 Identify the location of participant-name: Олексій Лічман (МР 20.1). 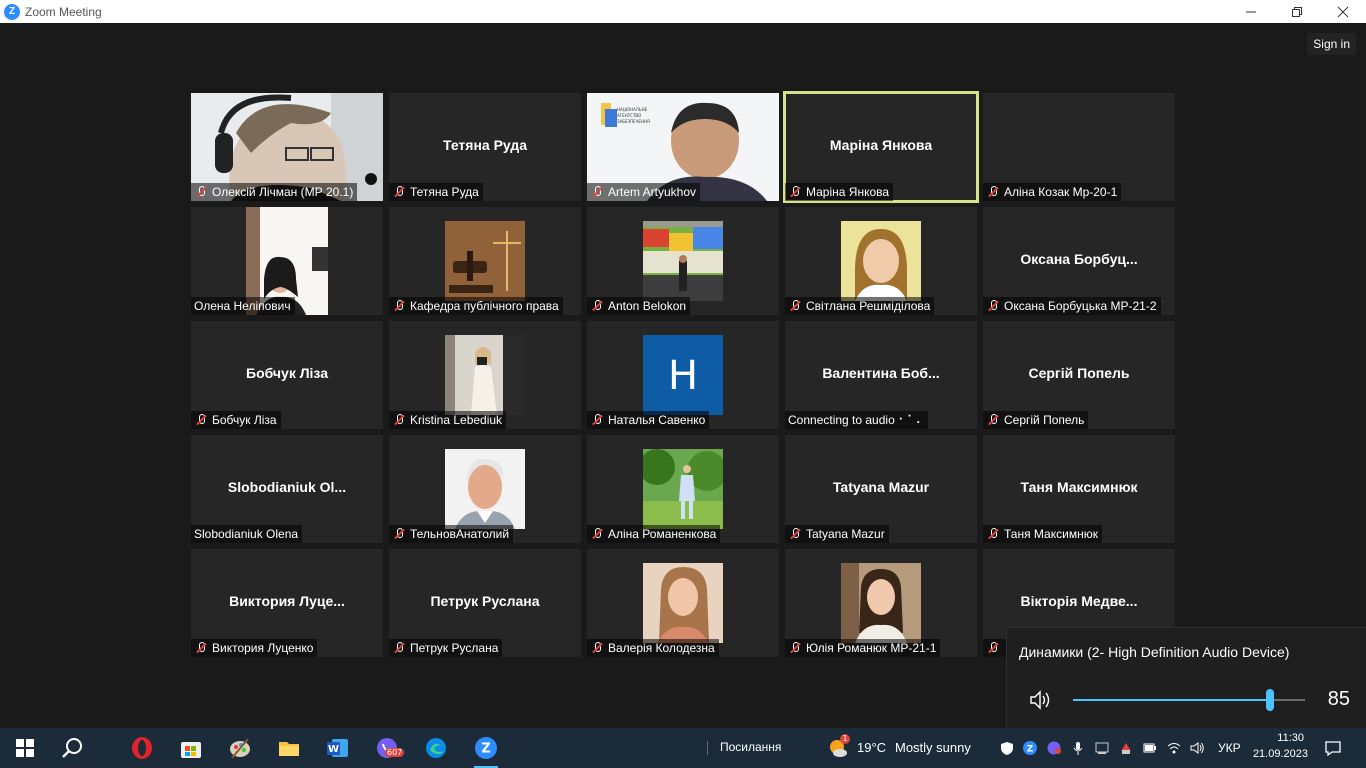
(283, 192).